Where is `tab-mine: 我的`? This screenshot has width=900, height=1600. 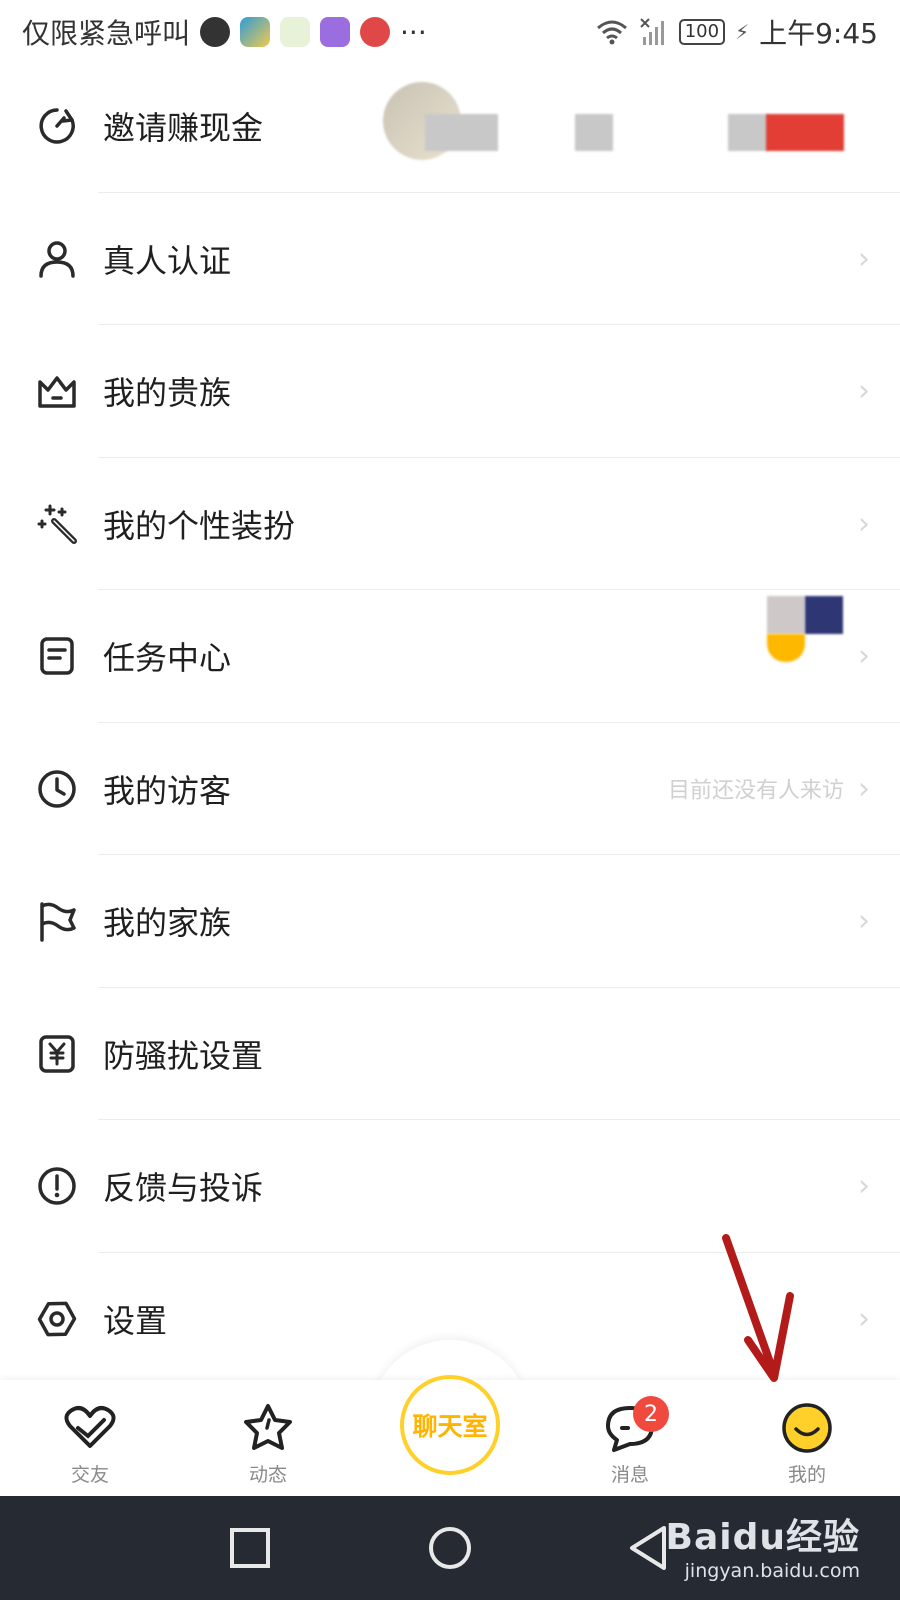
tab-mine: 我的 is located at coordinates (807, 1442).